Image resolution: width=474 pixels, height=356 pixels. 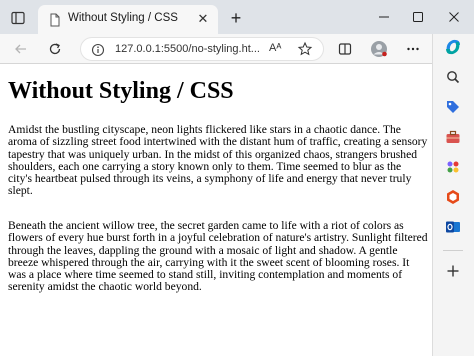 What do you see at coordinates (123, 18) in the screenshot?
I see `tab-title: Without Styling / CSS` at bounding box center [123, 18].